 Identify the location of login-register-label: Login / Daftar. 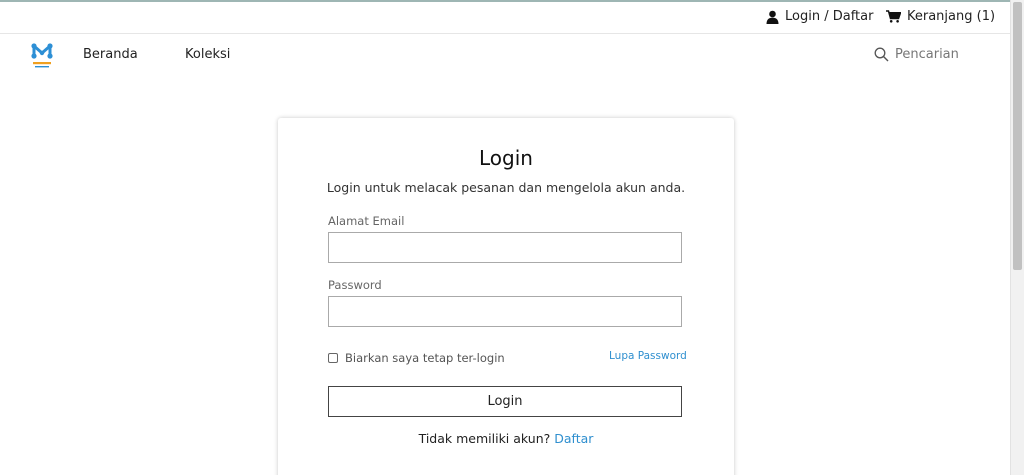
(829, 16).